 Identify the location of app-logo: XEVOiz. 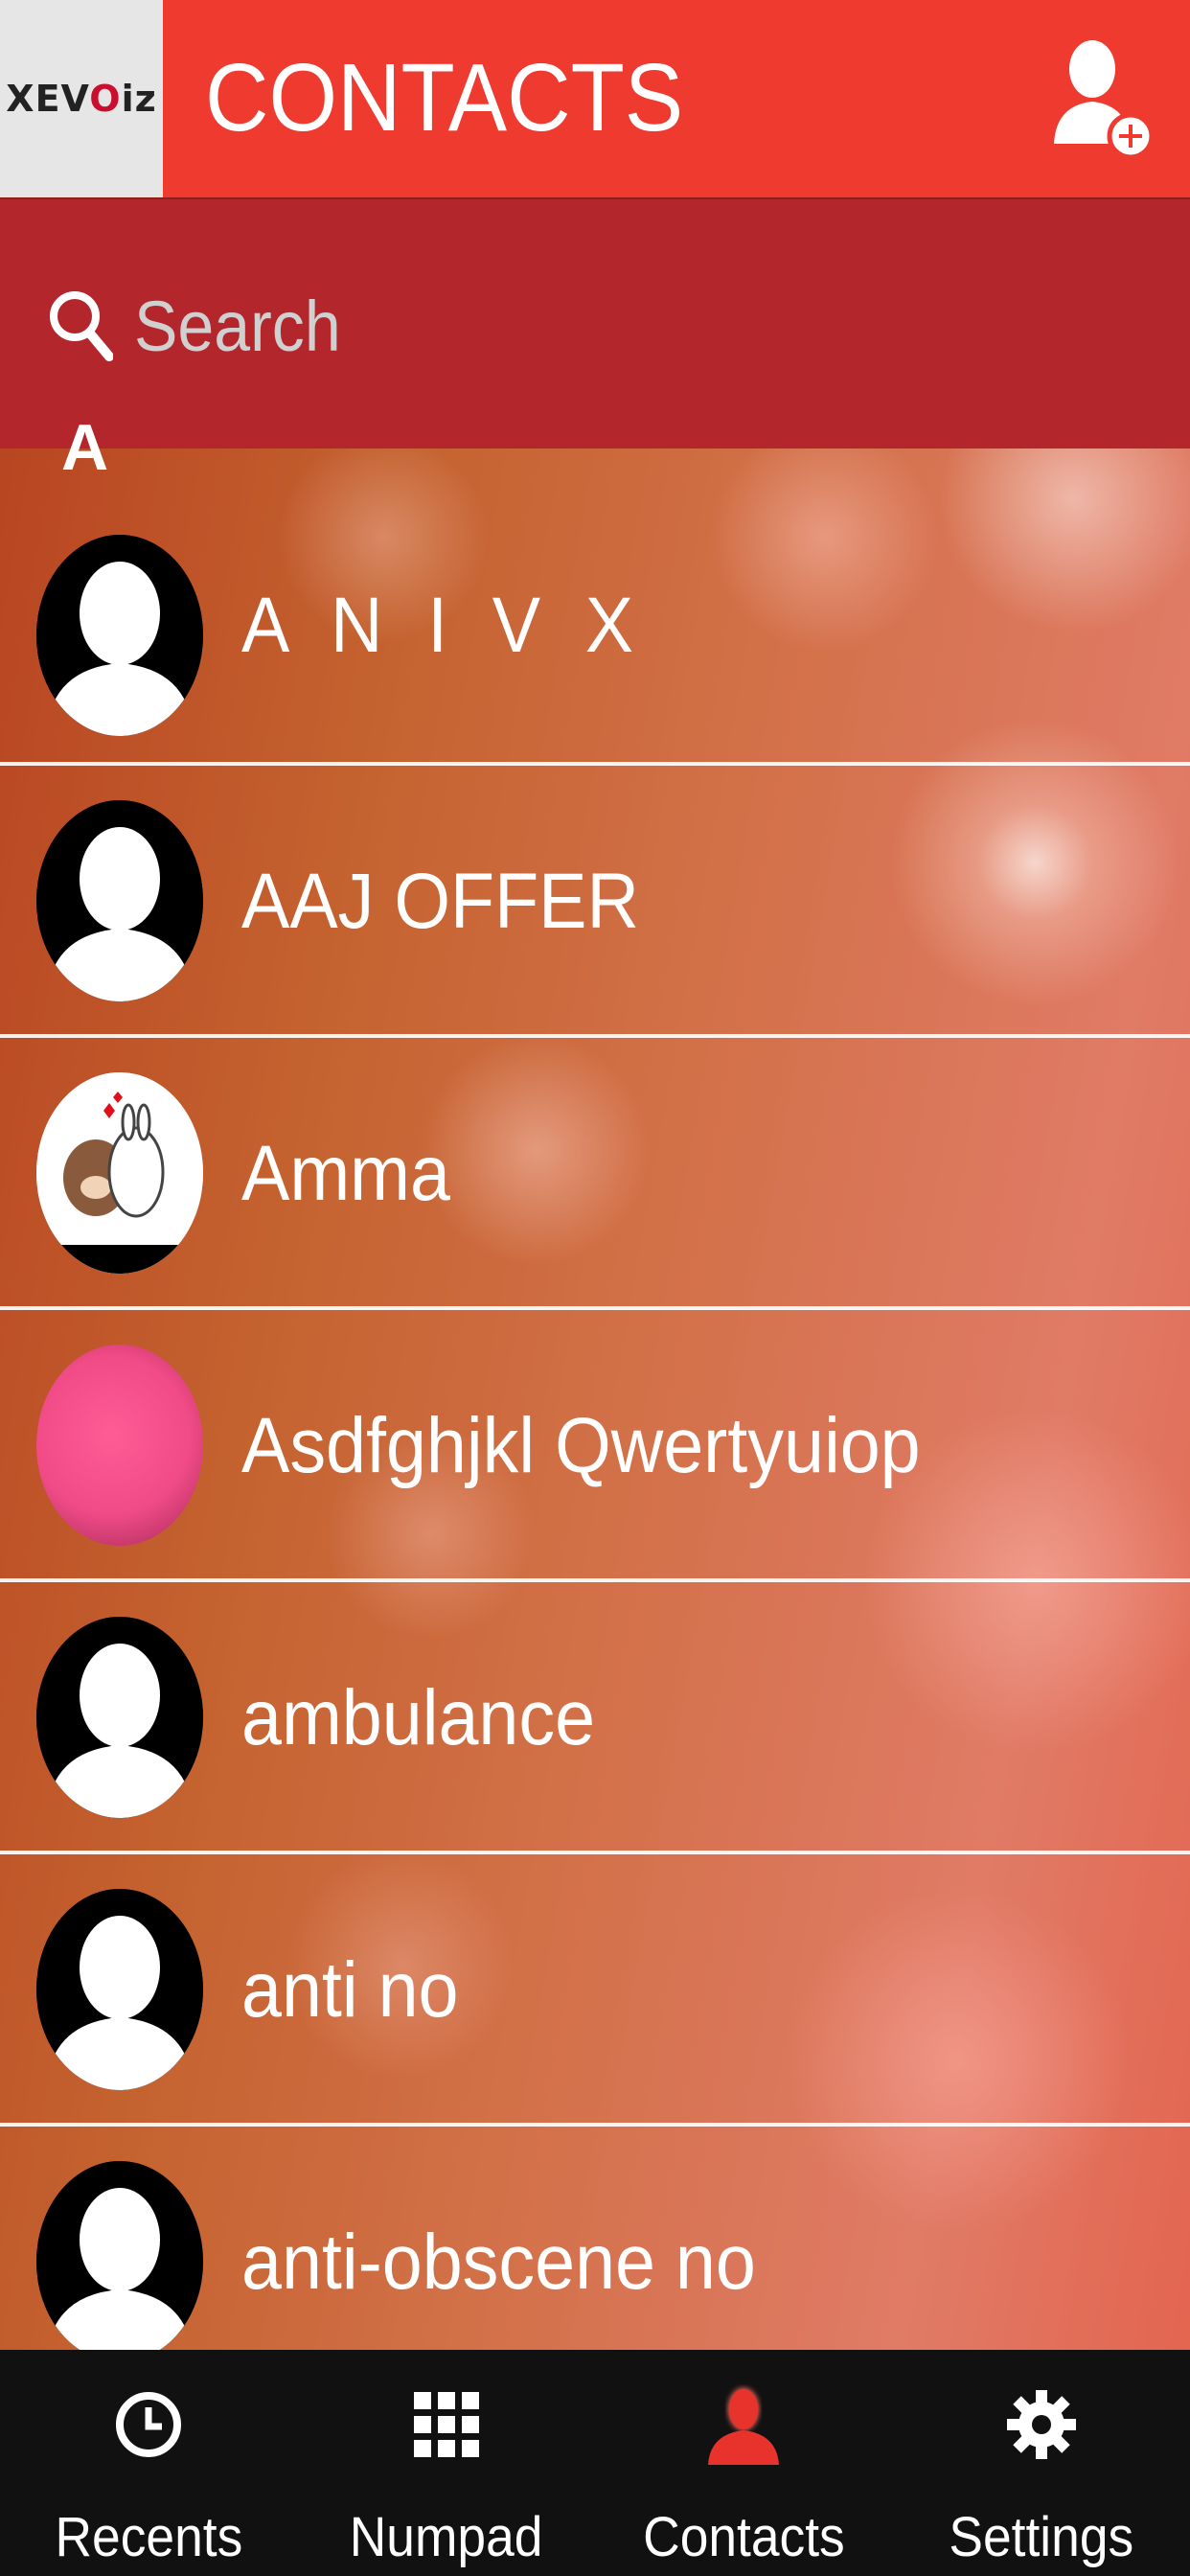
(82, 98).